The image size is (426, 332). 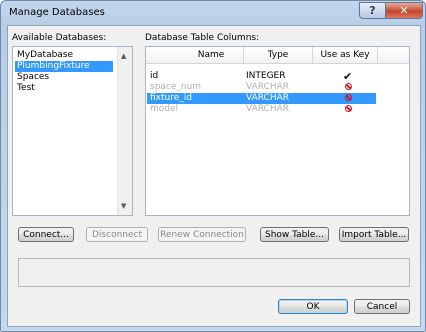 What do you see at coordinates (382, 306) in the screenshot?
I see `cancel-button: Cancel` at bounding box center [382, 306].